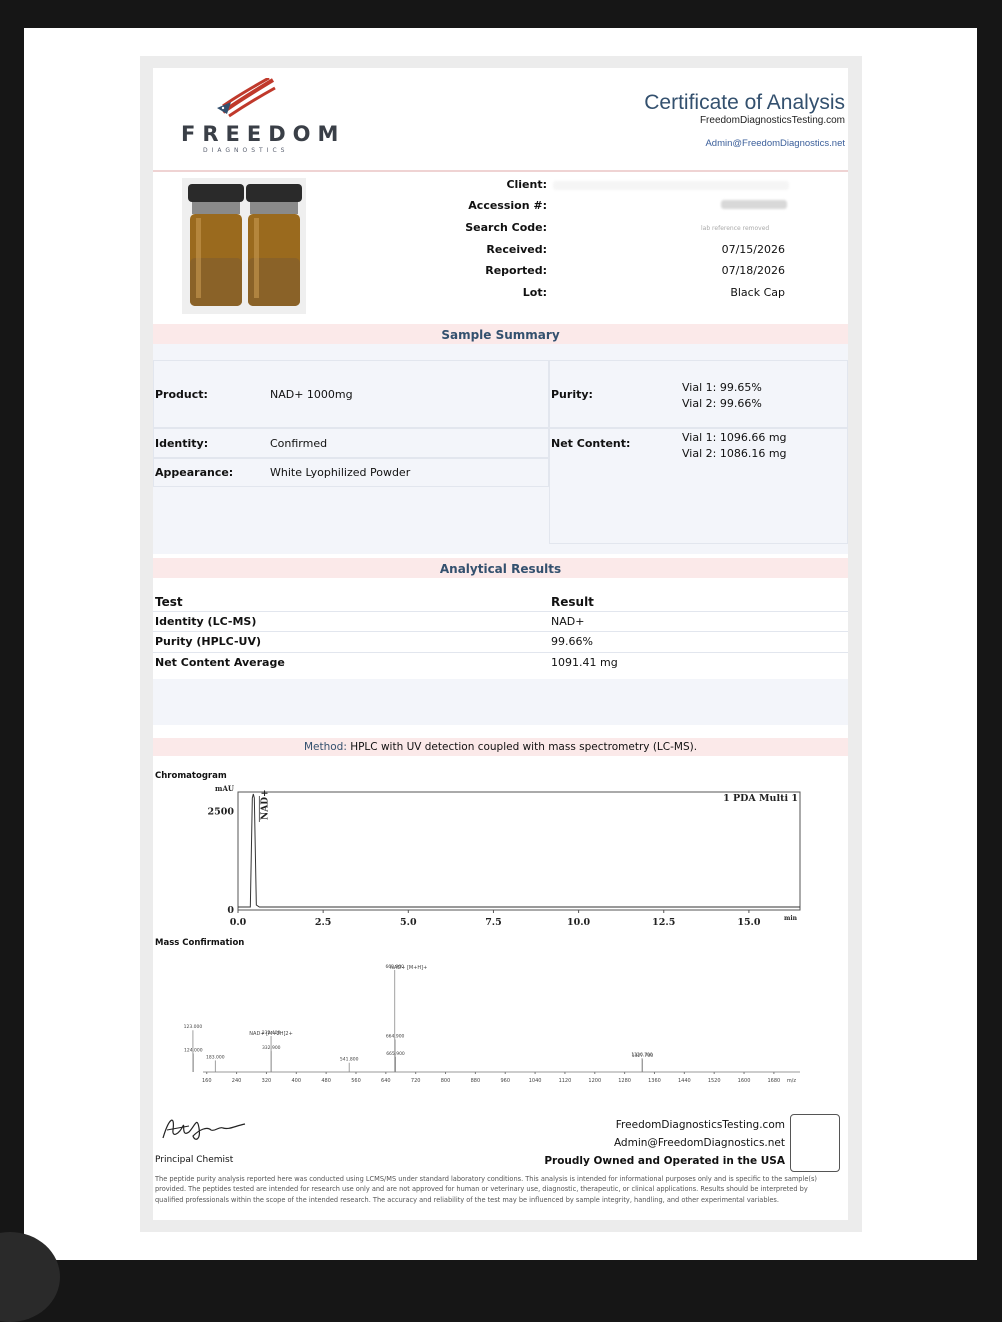 The image size is (1002, 1322). What do you see at coordinates (200, 943) in the screenshot?
I see `mass-confirmation-title: Mass Confirmation` at bounding box center [200, 943].